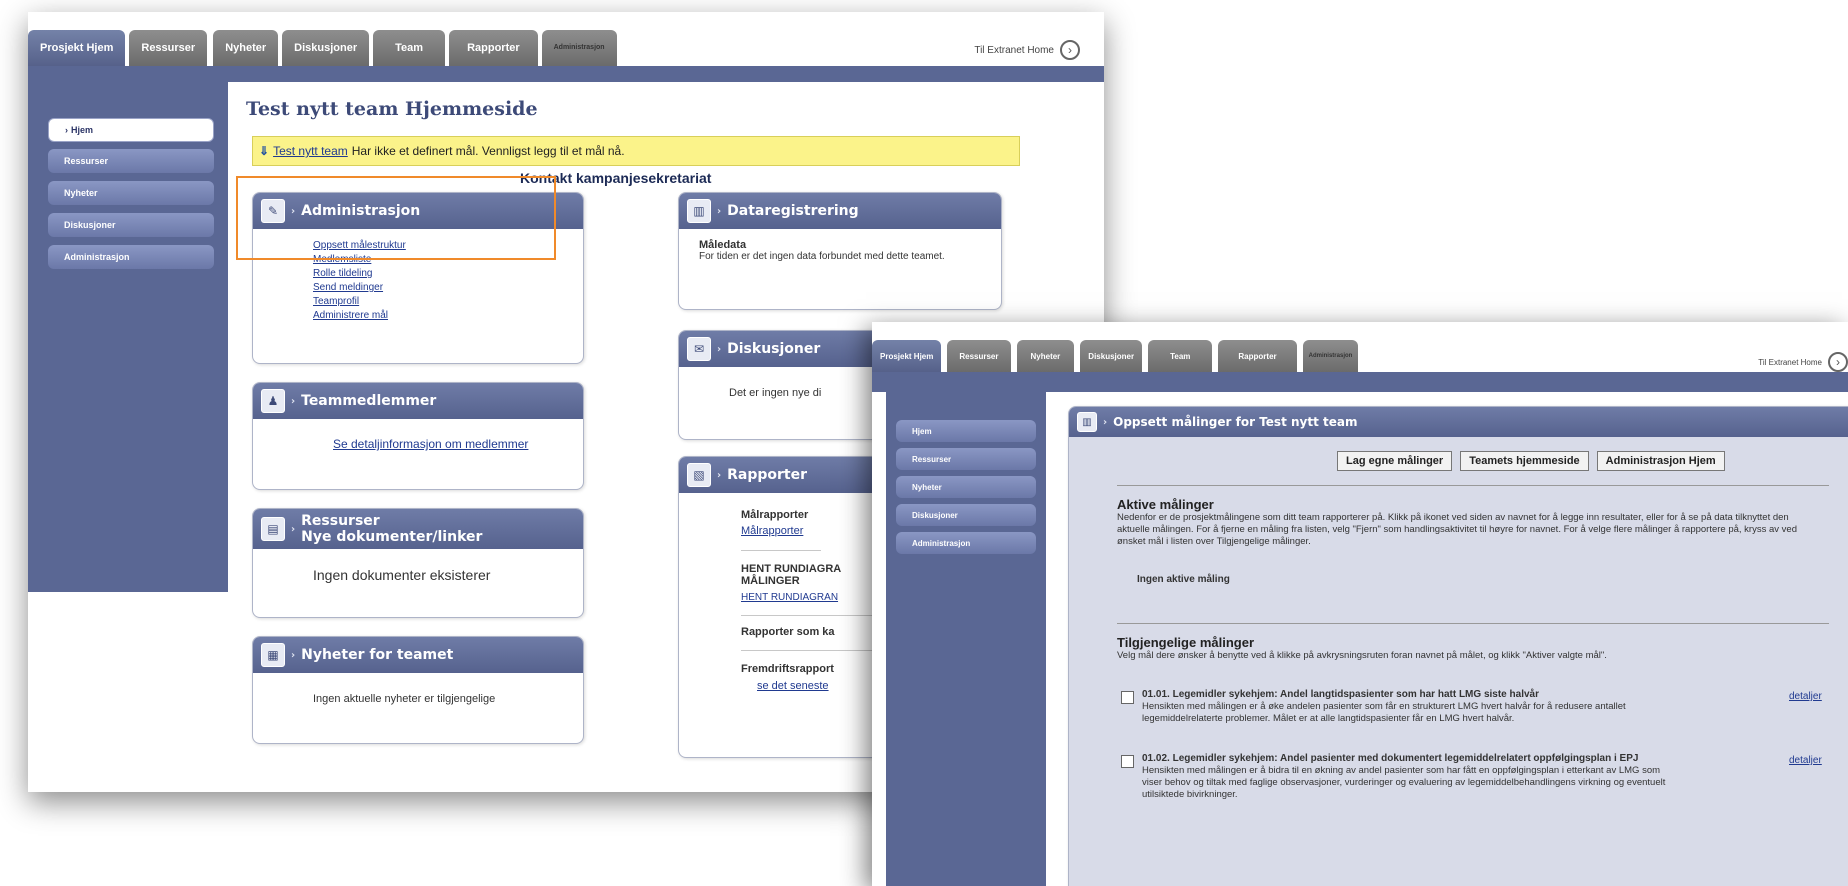  Describe the element at coordinates (82, 130) in the screenshot. I see `sidebar-item-label: Hjem` at that location.